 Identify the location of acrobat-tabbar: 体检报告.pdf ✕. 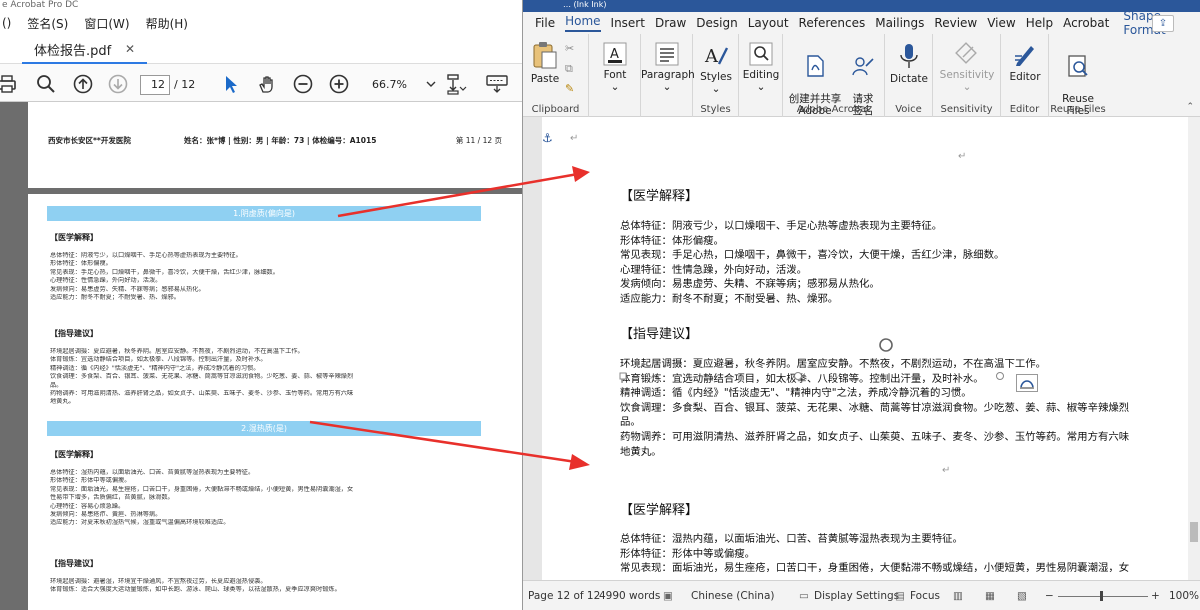
(261, 49).